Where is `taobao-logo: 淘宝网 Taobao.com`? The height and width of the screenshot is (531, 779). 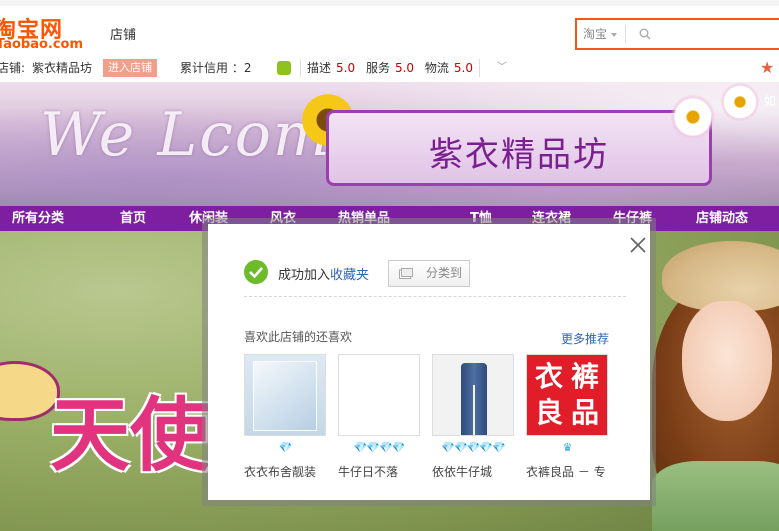
taobao-logo: 淘宝网 Taobao.com is located at coordinates (45, 32).